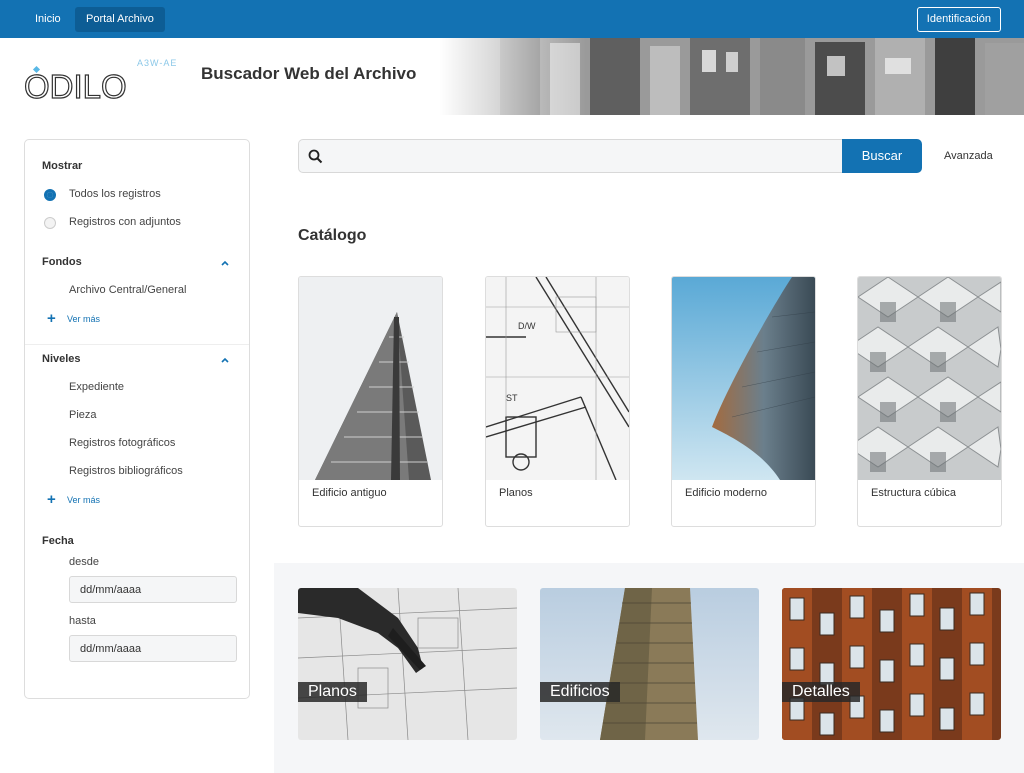  What do you see at coordinates (50, 223) in the screenshot?
I see `radio-registros-adjuntos` at bounding box center [50, 223].